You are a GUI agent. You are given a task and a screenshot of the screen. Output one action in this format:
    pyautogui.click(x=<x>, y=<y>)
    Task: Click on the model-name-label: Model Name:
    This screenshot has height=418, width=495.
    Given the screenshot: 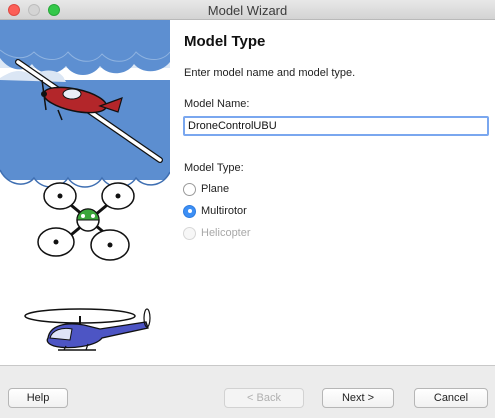 What is the action you would take?
    pyautogui.click(x=216, y=104)
    